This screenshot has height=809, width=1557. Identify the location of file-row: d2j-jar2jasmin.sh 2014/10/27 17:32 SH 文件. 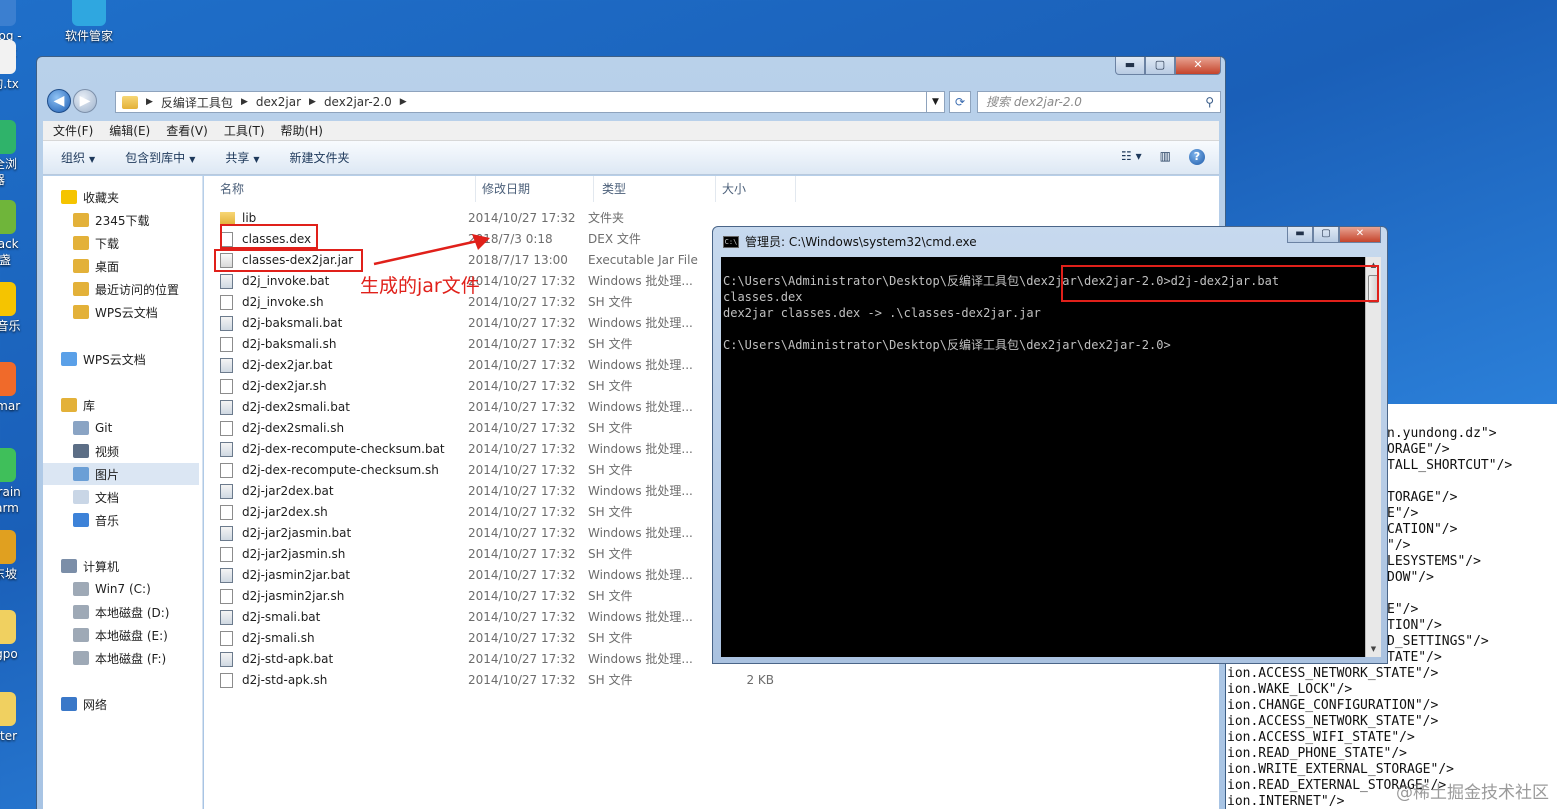
(504, 554).